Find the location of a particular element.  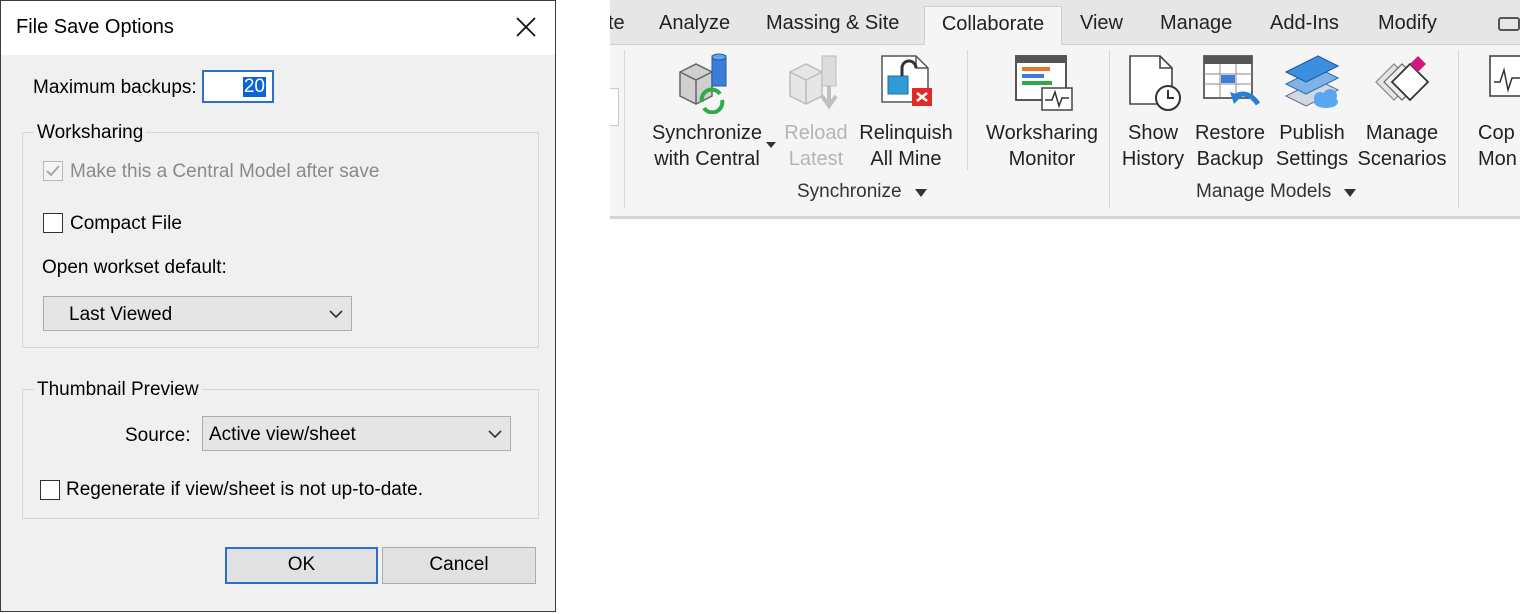

reload-label-line2: Latest is located at coordinates (816, 159).